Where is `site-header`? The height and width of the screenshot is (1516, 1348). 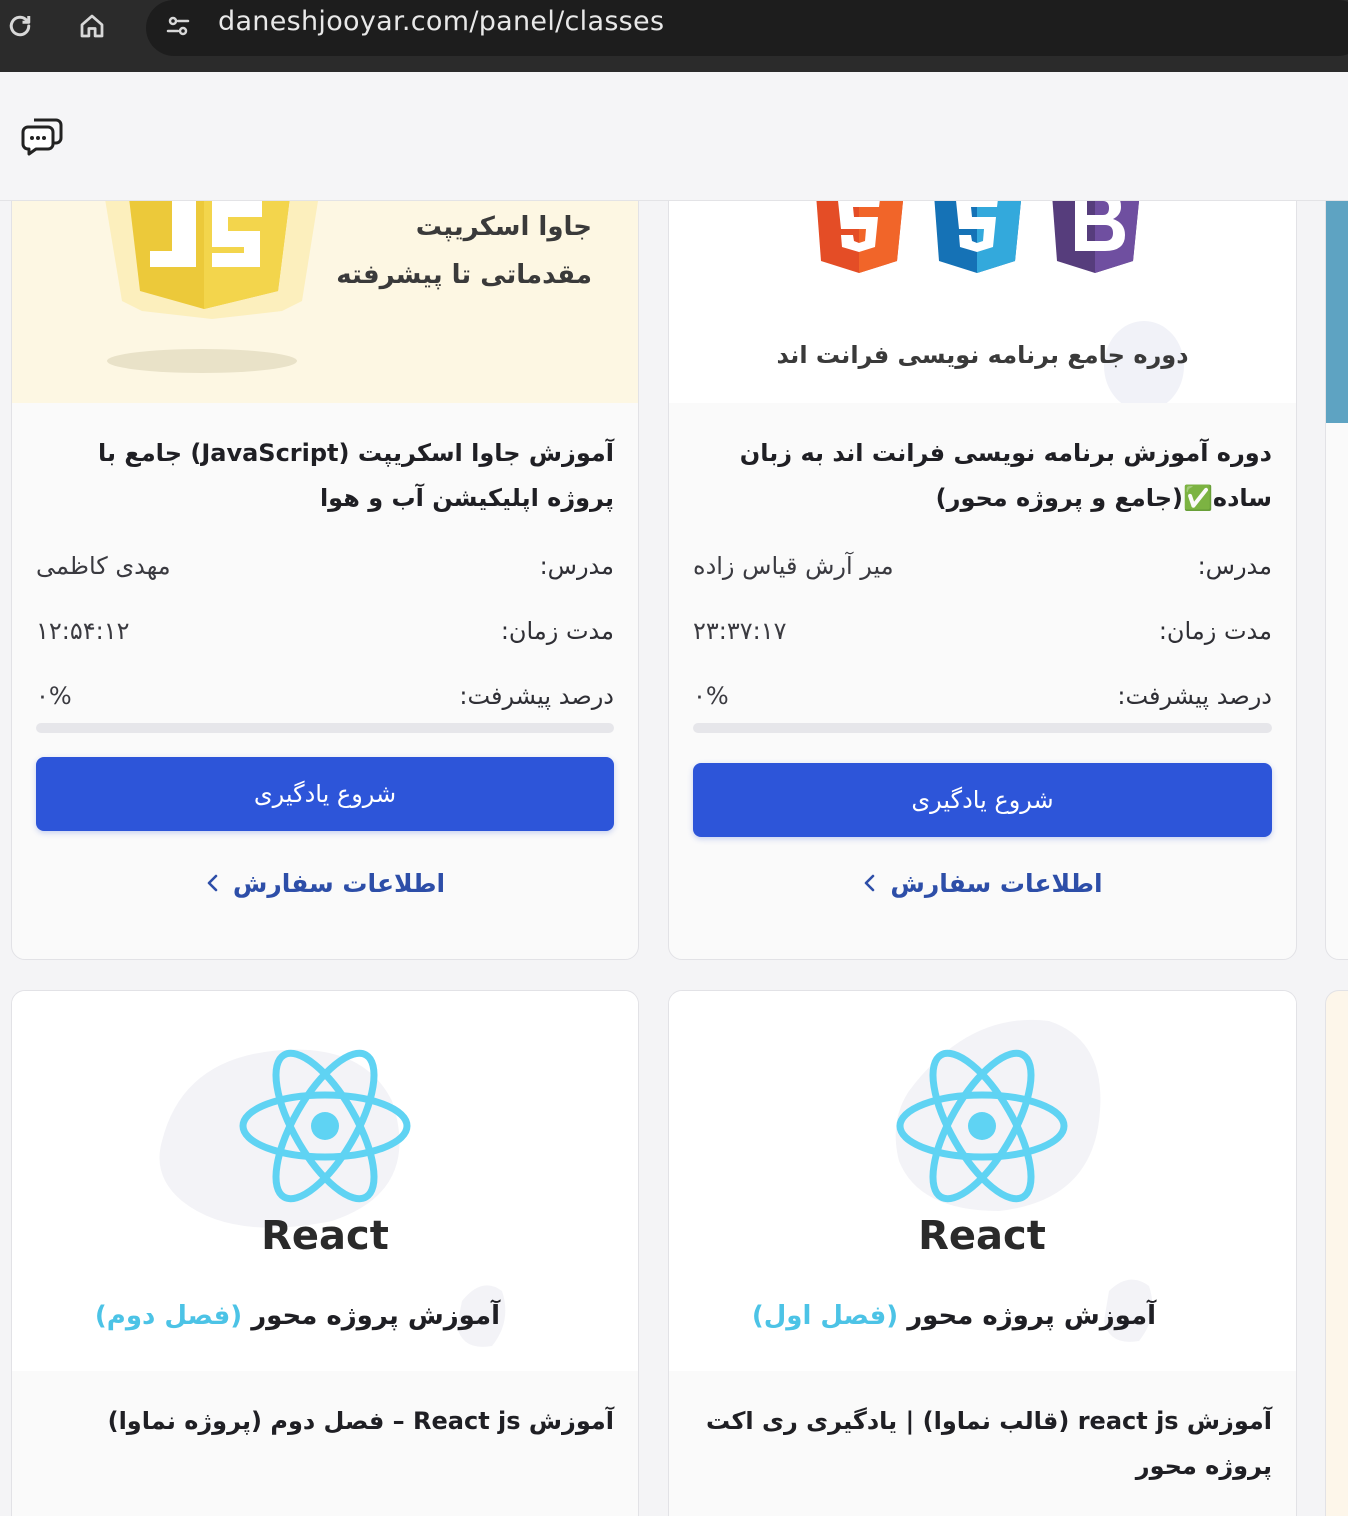 site-header is located at coordinates (674, 136).